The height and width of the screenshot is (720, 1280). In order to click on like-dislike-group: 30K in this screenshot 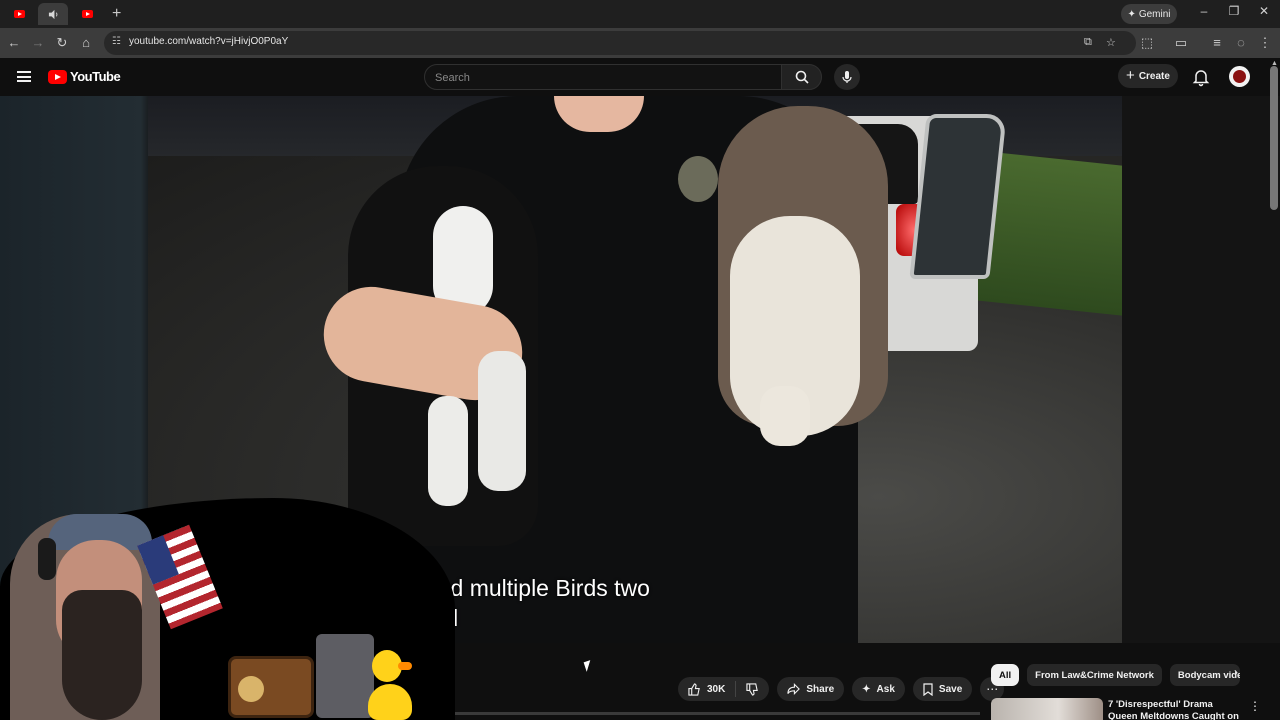, I will do `click(724, 689)`.